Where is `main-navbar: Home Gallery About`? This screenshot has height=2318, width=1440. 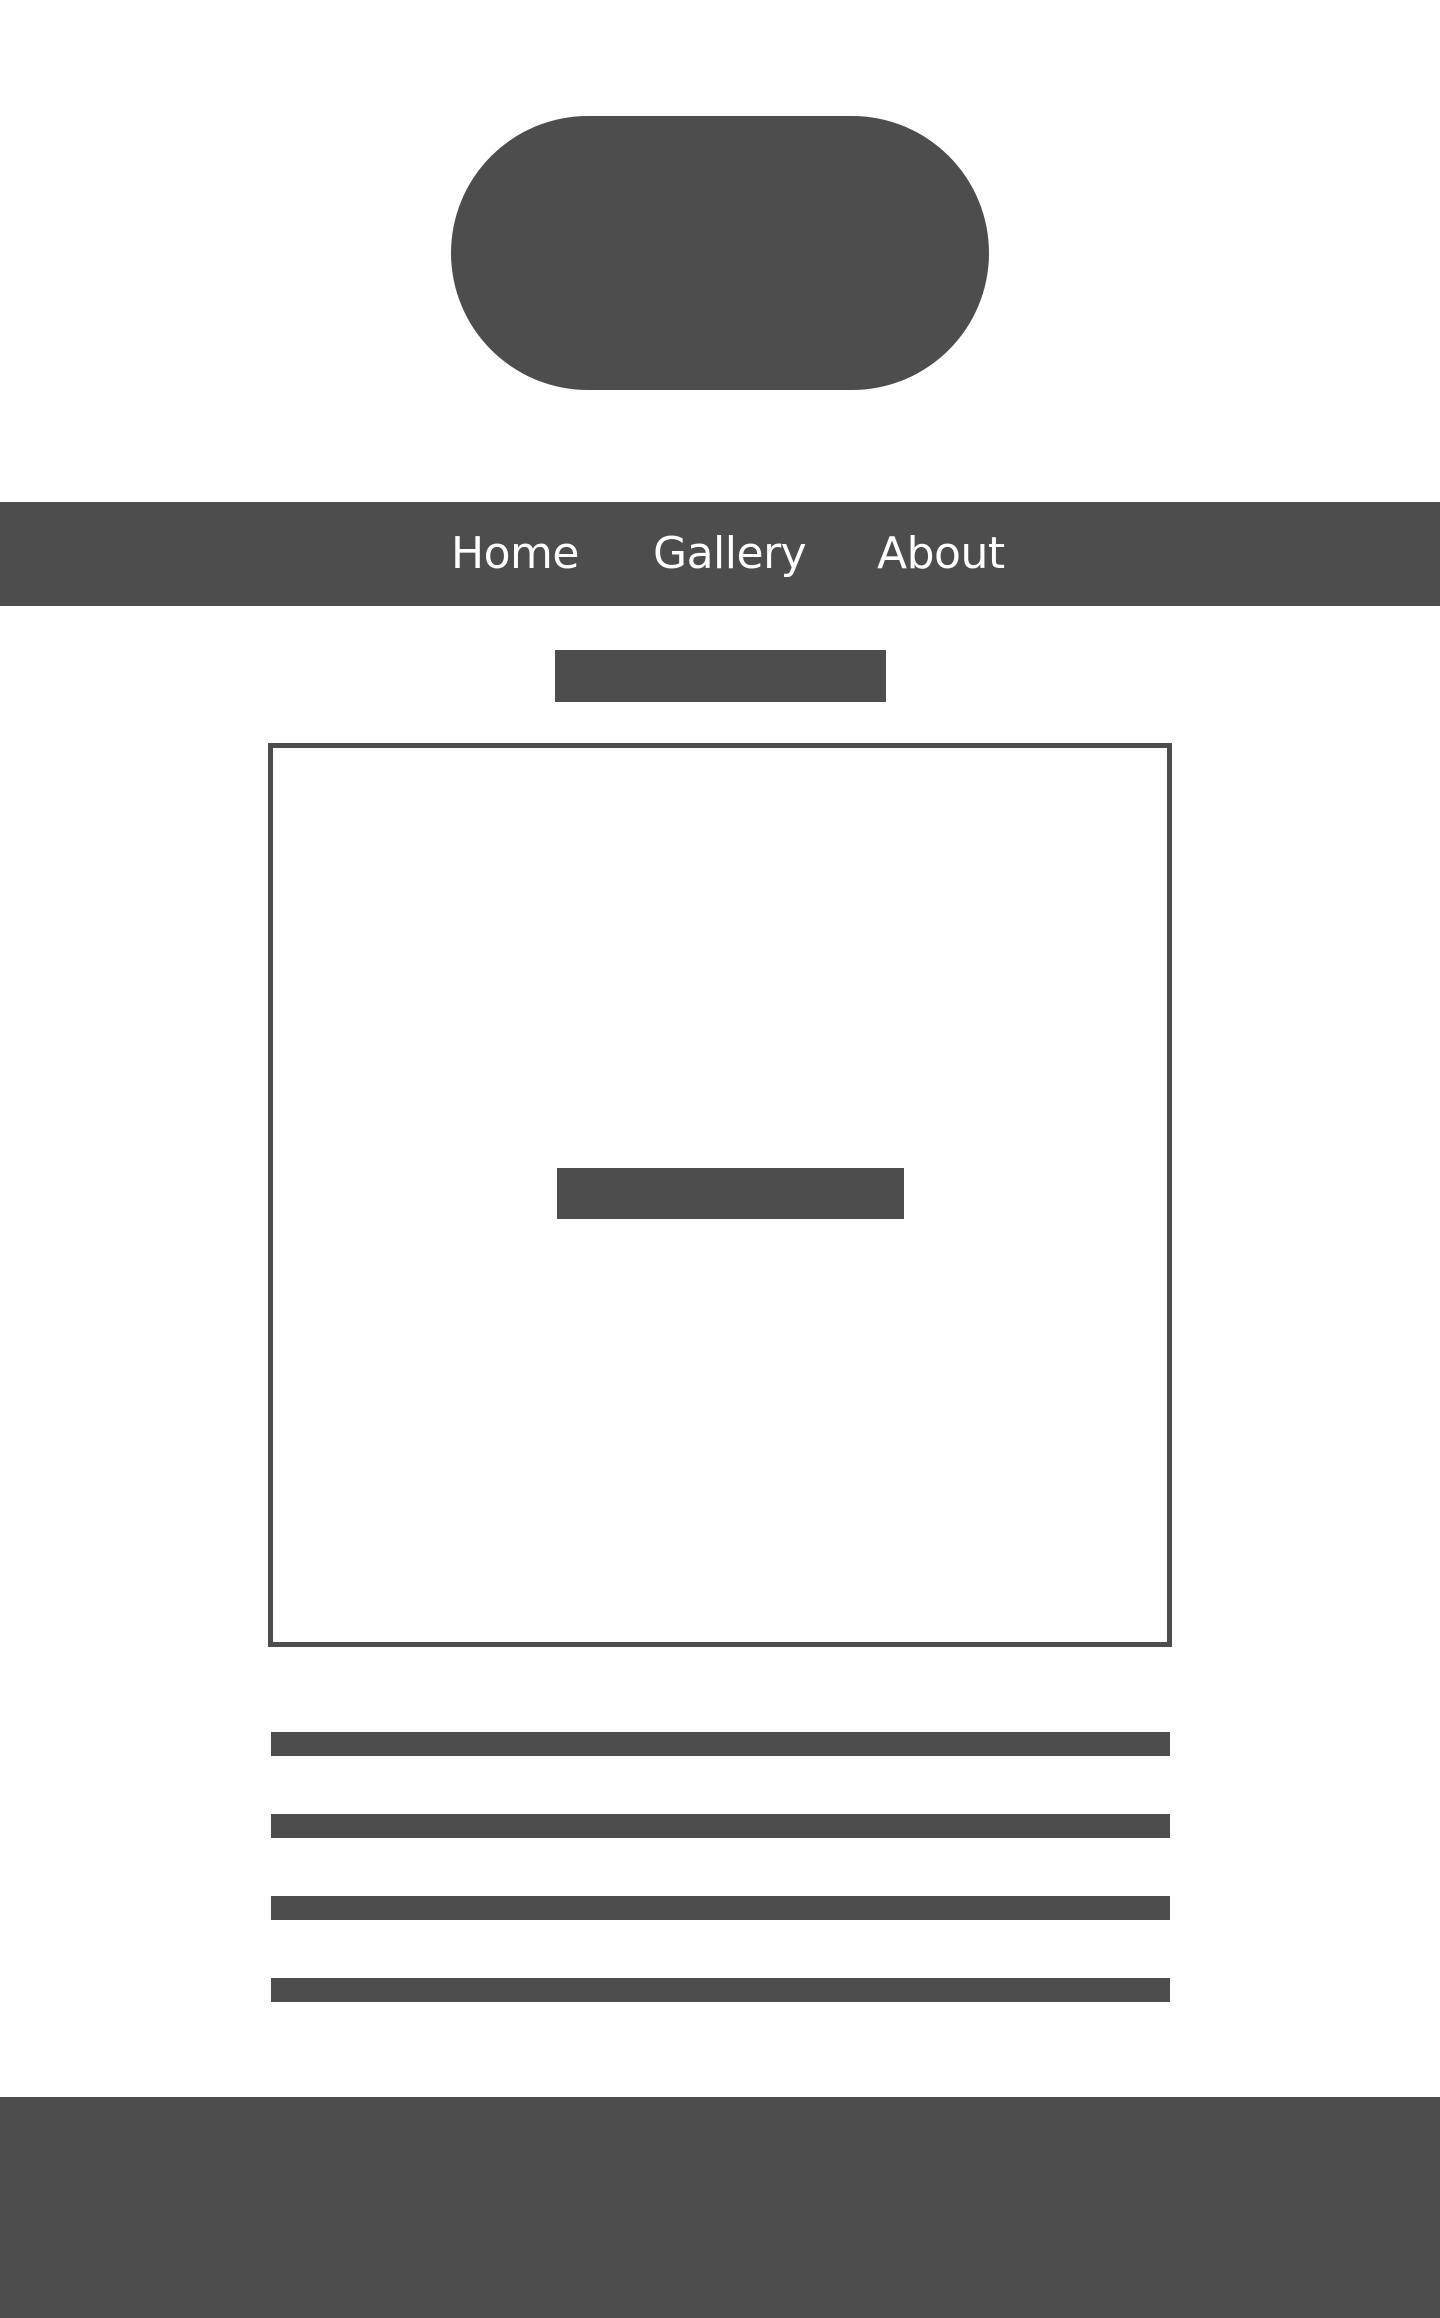 main-navbar: Home Gallery About is located at coordinates (720, 554).